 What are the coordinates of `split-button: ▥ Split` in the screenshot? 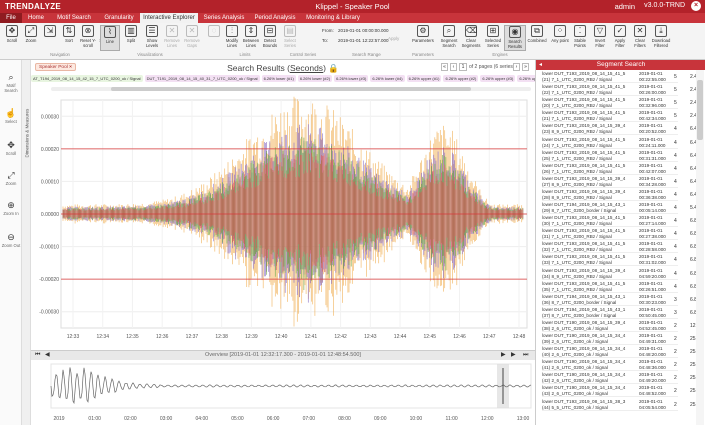 It's located at (131, 38).